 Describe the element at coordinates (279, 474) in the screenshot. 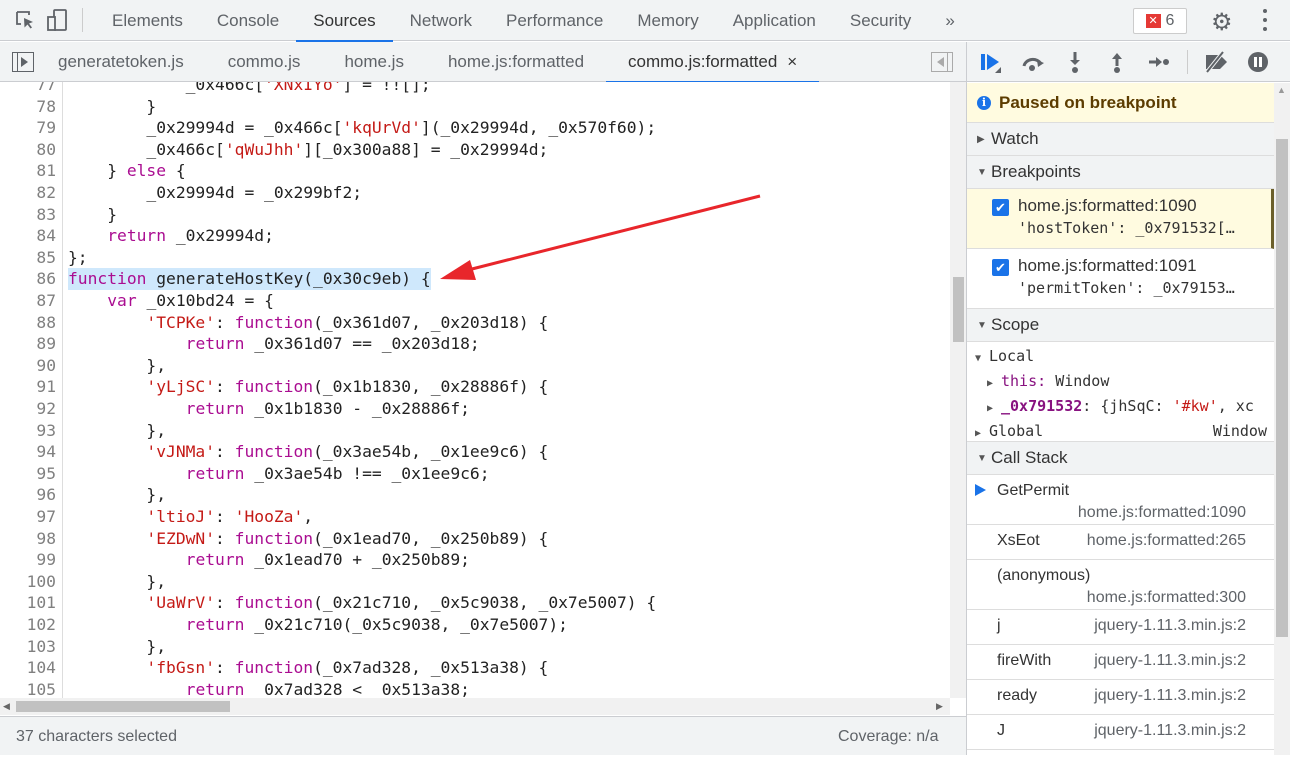

I see `code-text: return _0x3ae54b !== _0x1ee9c6;` at that location.